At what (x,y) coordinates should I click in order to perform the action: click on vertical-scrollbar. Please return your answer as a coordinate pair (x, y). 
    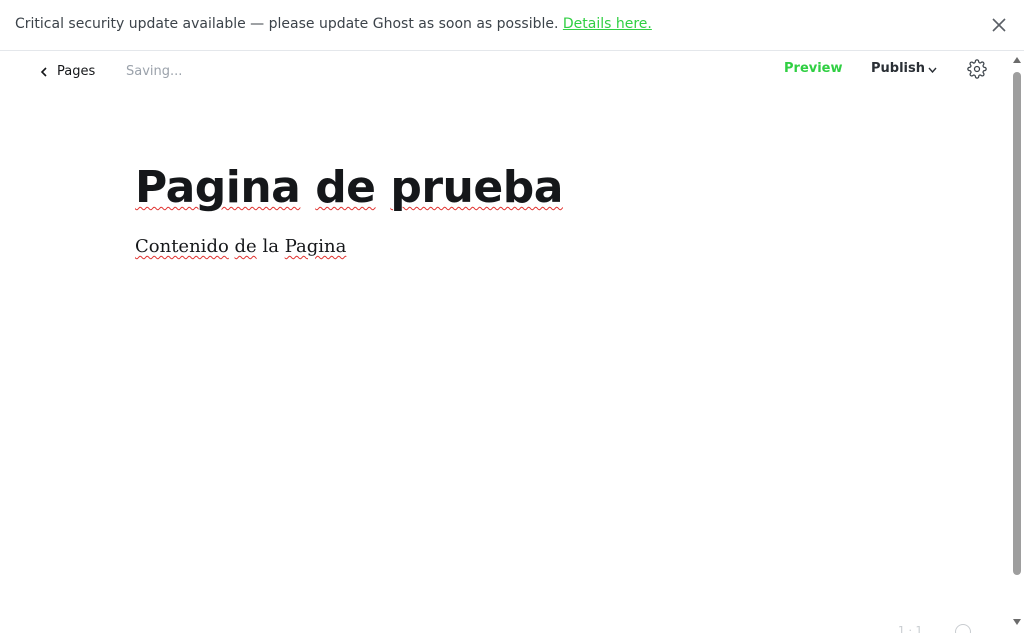
    Looking at the image, I should click on (1017, 342).